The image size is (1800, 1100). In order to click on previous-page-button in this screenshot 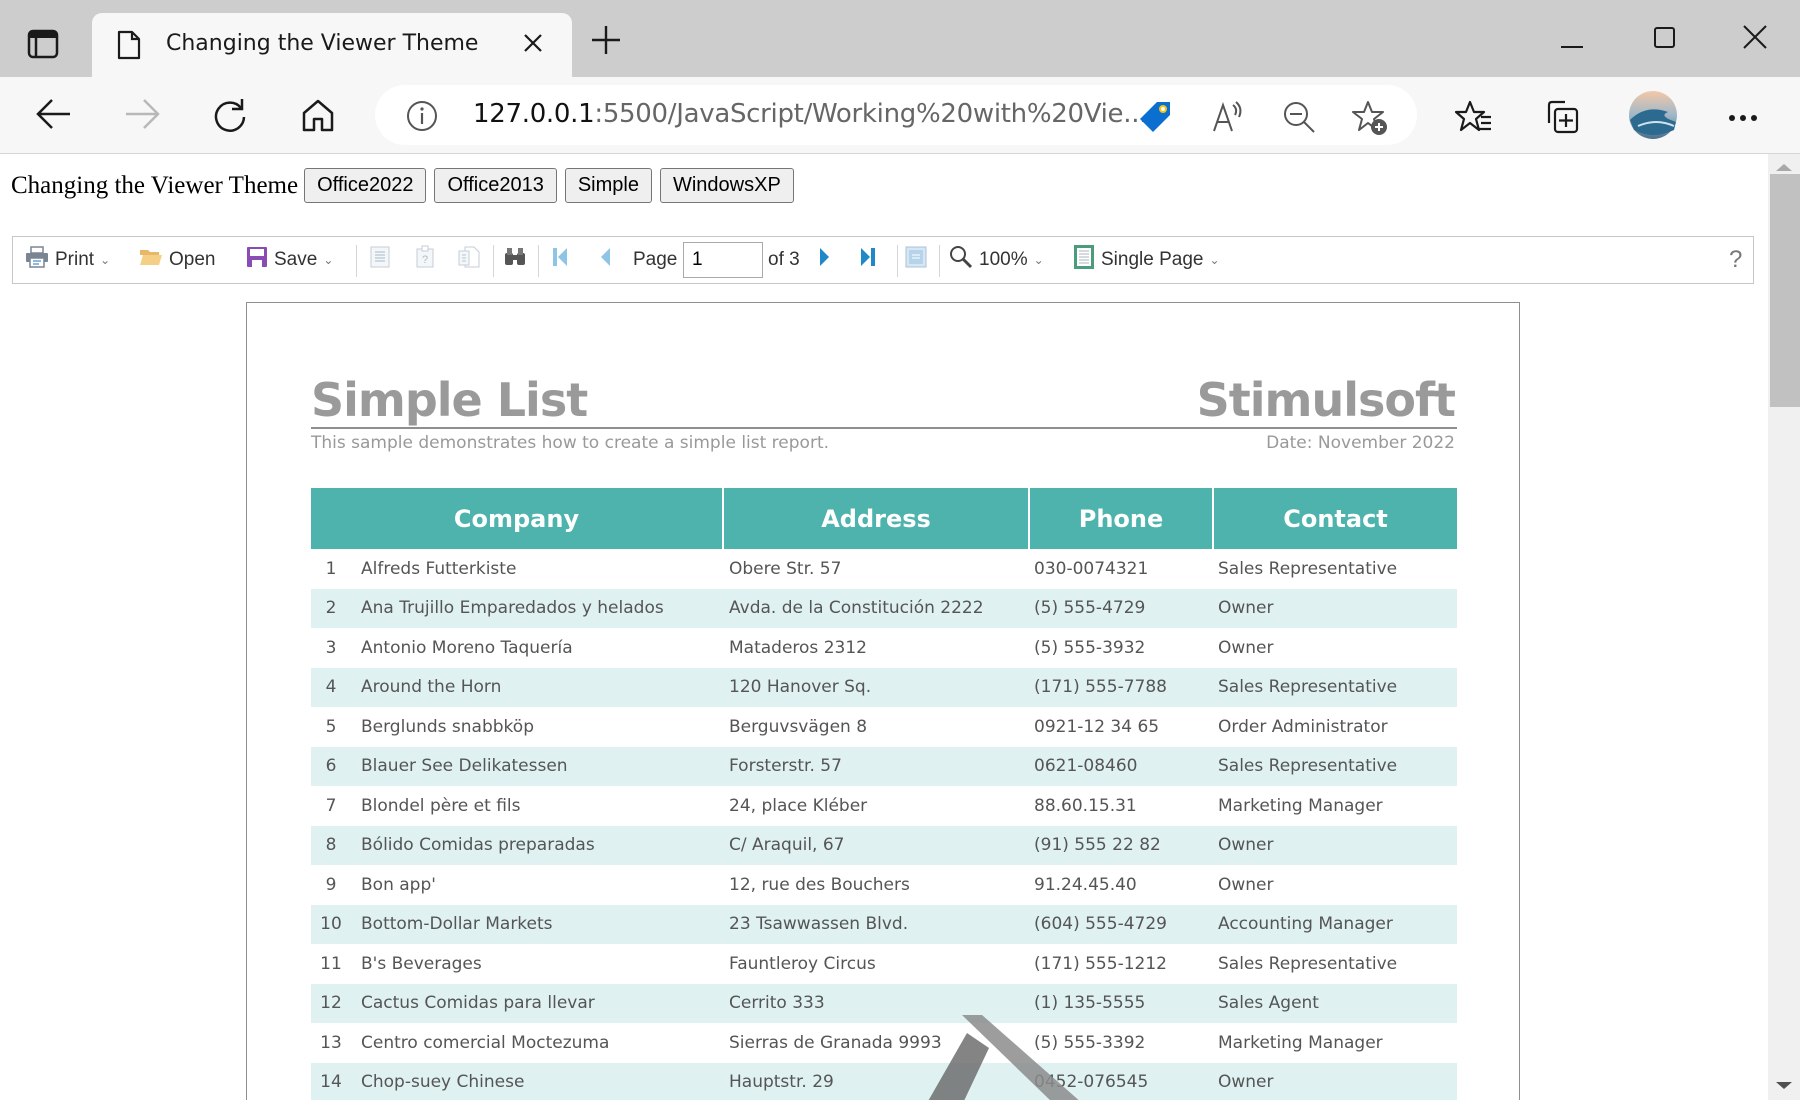, I will do `click(605, 260)`.